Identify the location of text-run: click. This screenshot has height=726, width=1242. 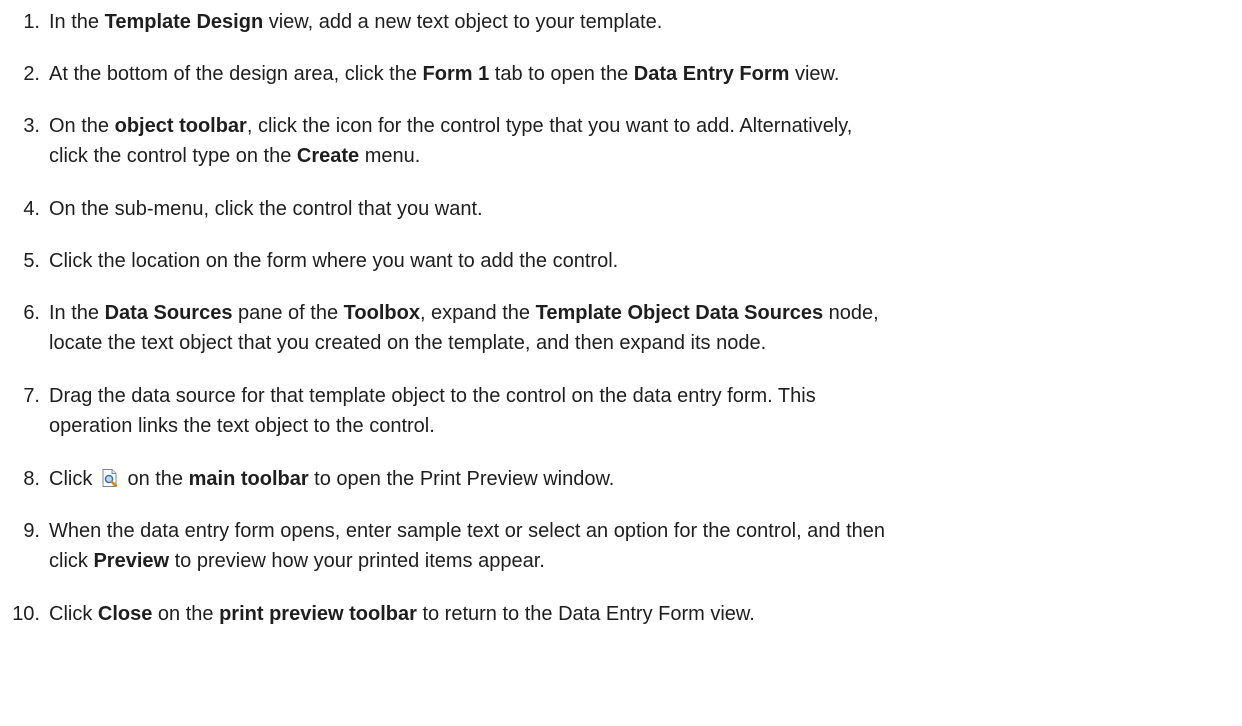
(71, 561).